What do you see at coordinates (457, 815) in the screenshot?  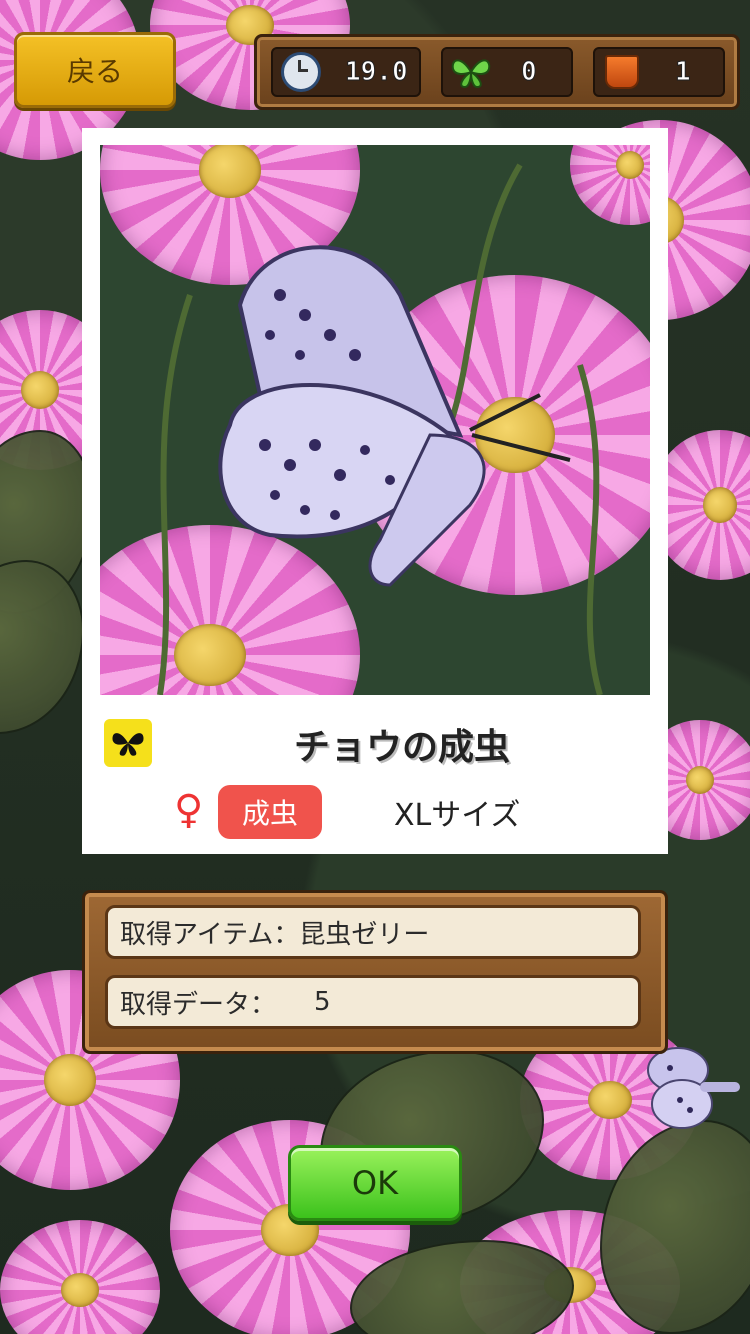 I see `size-label: XLサイズ` at bounding box center [457, 815].